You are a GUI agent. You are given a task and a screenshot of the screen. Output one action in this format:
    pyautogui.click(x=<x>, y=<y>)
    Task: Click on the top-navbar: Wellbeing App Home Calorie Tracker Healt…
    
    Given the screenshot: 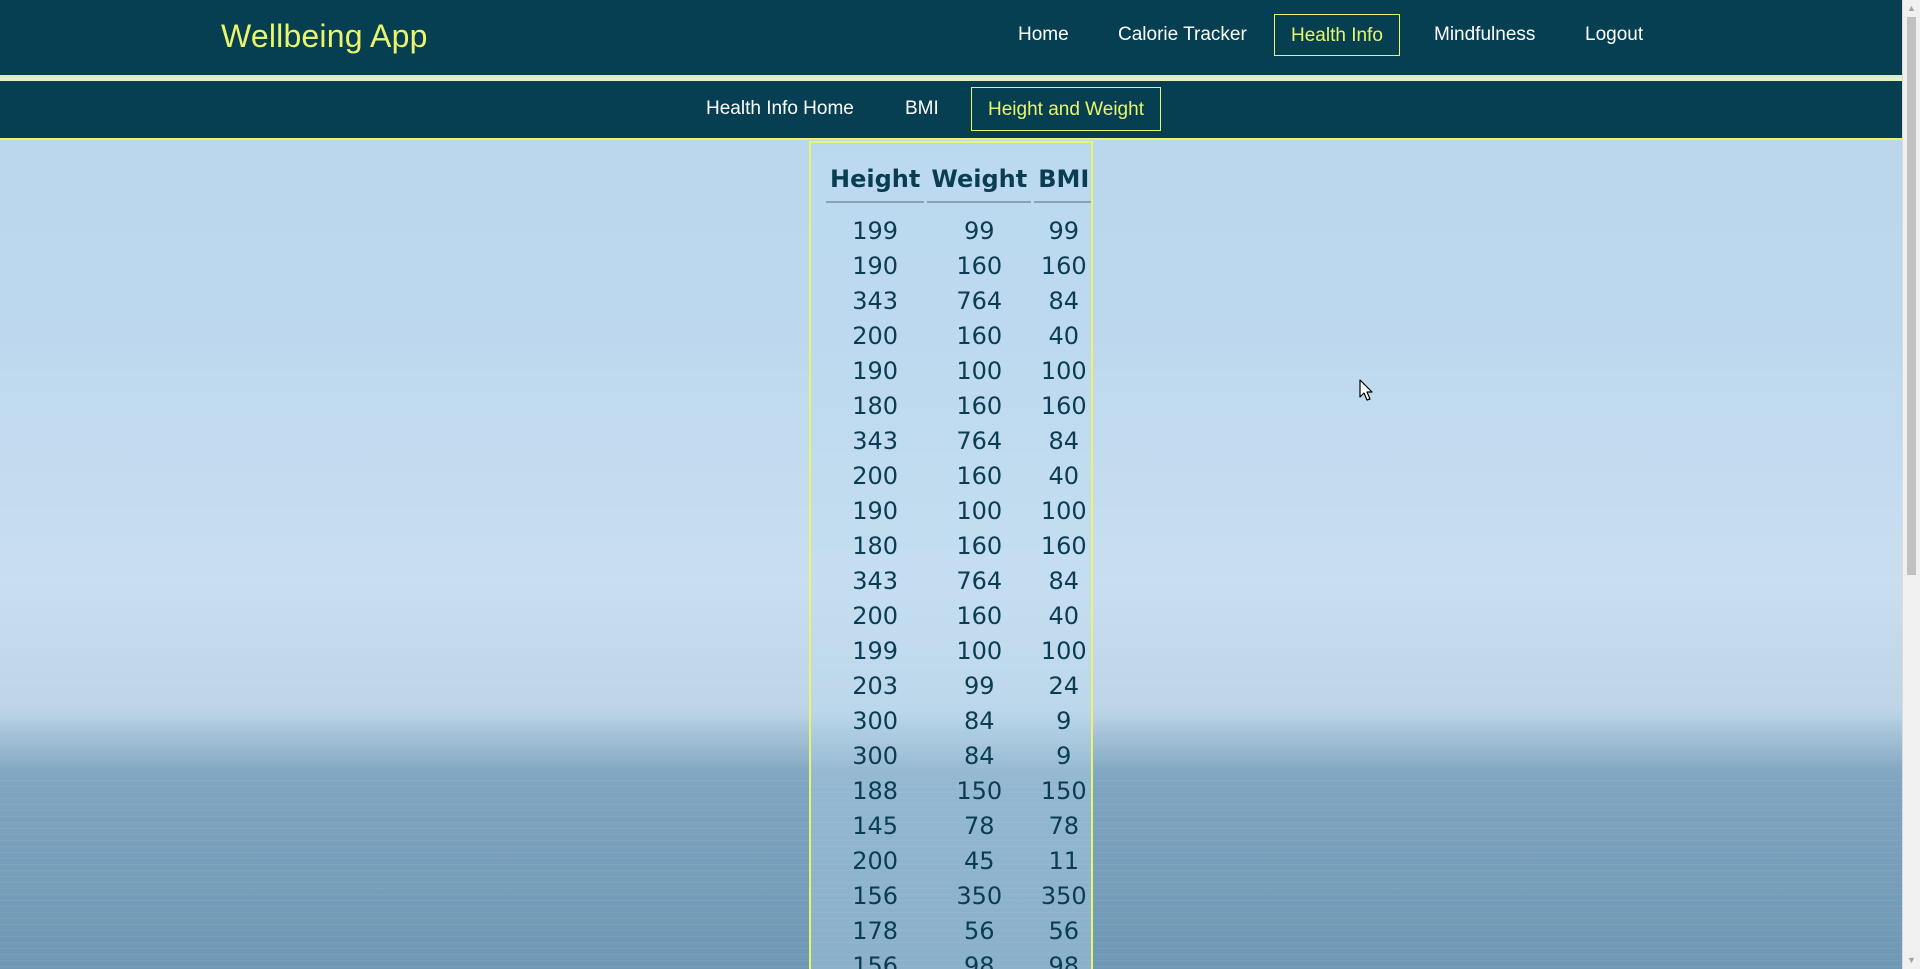 What is the action you would take?
    pyautogui.click(x=951, y=37)
    